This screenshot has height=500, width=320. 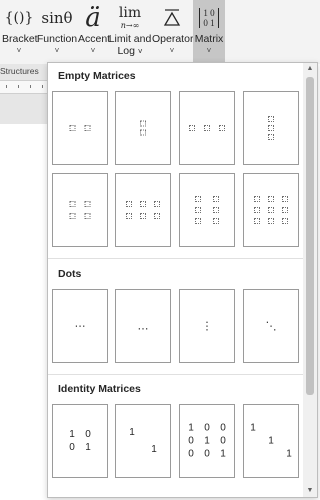 What do you see at coordinates (99, 389) in the screenshot?
I see `section-identity-matrices: Identity Matrices` at bounding box center [99, 389].